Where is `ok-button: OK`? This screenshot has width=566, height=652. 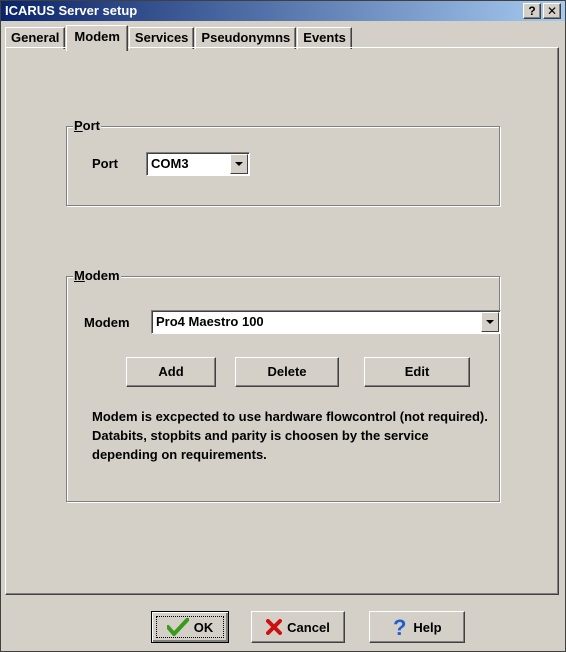
ok-button: OK is located at coordinates (190, 627).